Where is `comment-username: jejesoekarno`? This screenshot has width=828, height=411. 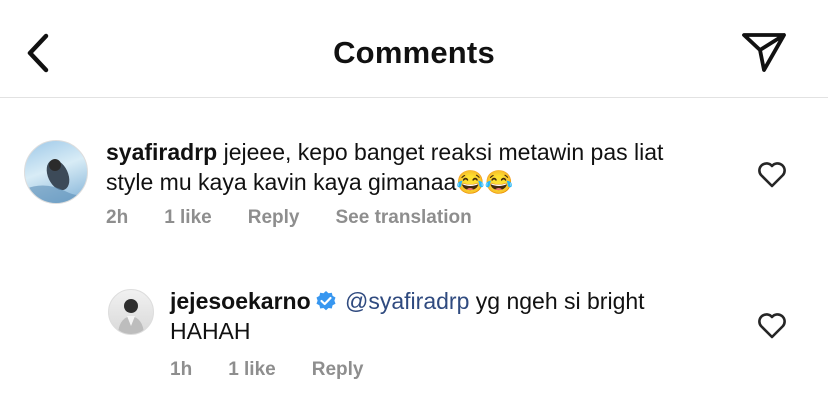 comment-username: jejesoekarno is located at coordinates (240, 301).